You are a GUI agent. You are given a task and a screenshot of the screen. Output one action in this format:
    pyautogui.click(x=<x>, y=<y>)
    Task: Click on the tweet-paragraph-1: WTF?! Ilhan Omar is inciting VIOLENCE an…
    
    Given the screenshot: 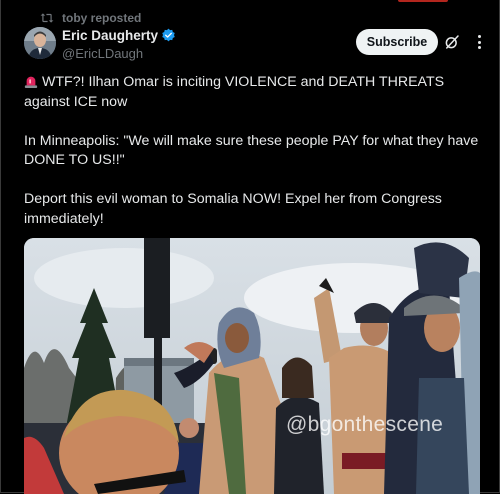 What is the action you would take?
    pyautogui.click(x=254, y=92)
    